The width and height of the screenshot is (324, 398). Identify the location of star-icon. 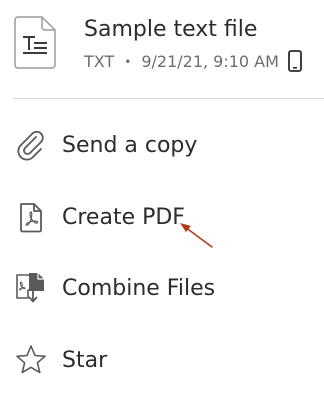
(31, 359).